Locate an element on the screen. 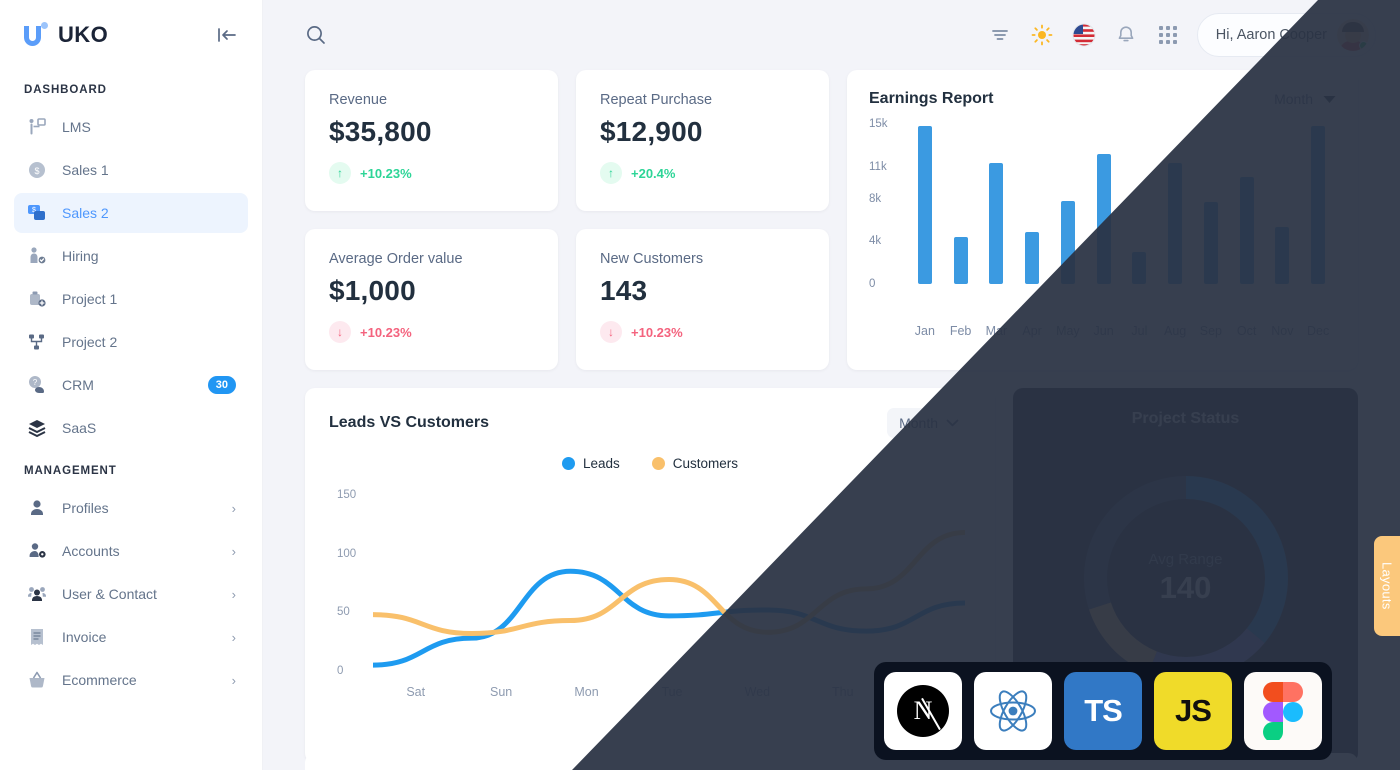 The width and height of the screenshot is (1400, 770). leads-period-dropdown: Month is located at coordinates (929, 423).